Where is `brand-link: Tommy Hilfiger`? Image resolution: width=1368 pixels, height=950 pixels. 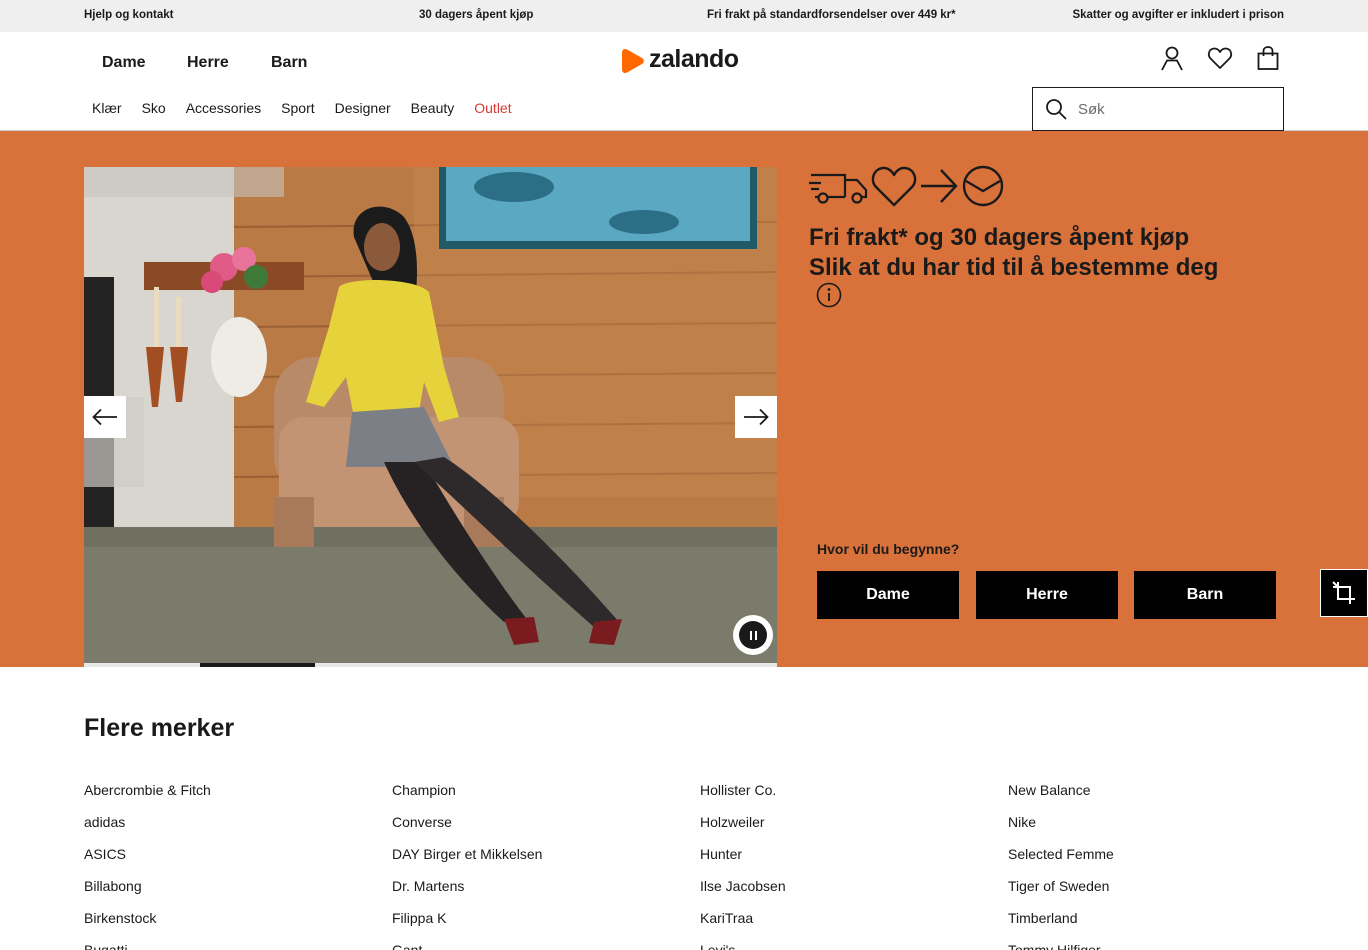 brand-link: Tommy Hilfiger is located at coordinates (1061, 945).